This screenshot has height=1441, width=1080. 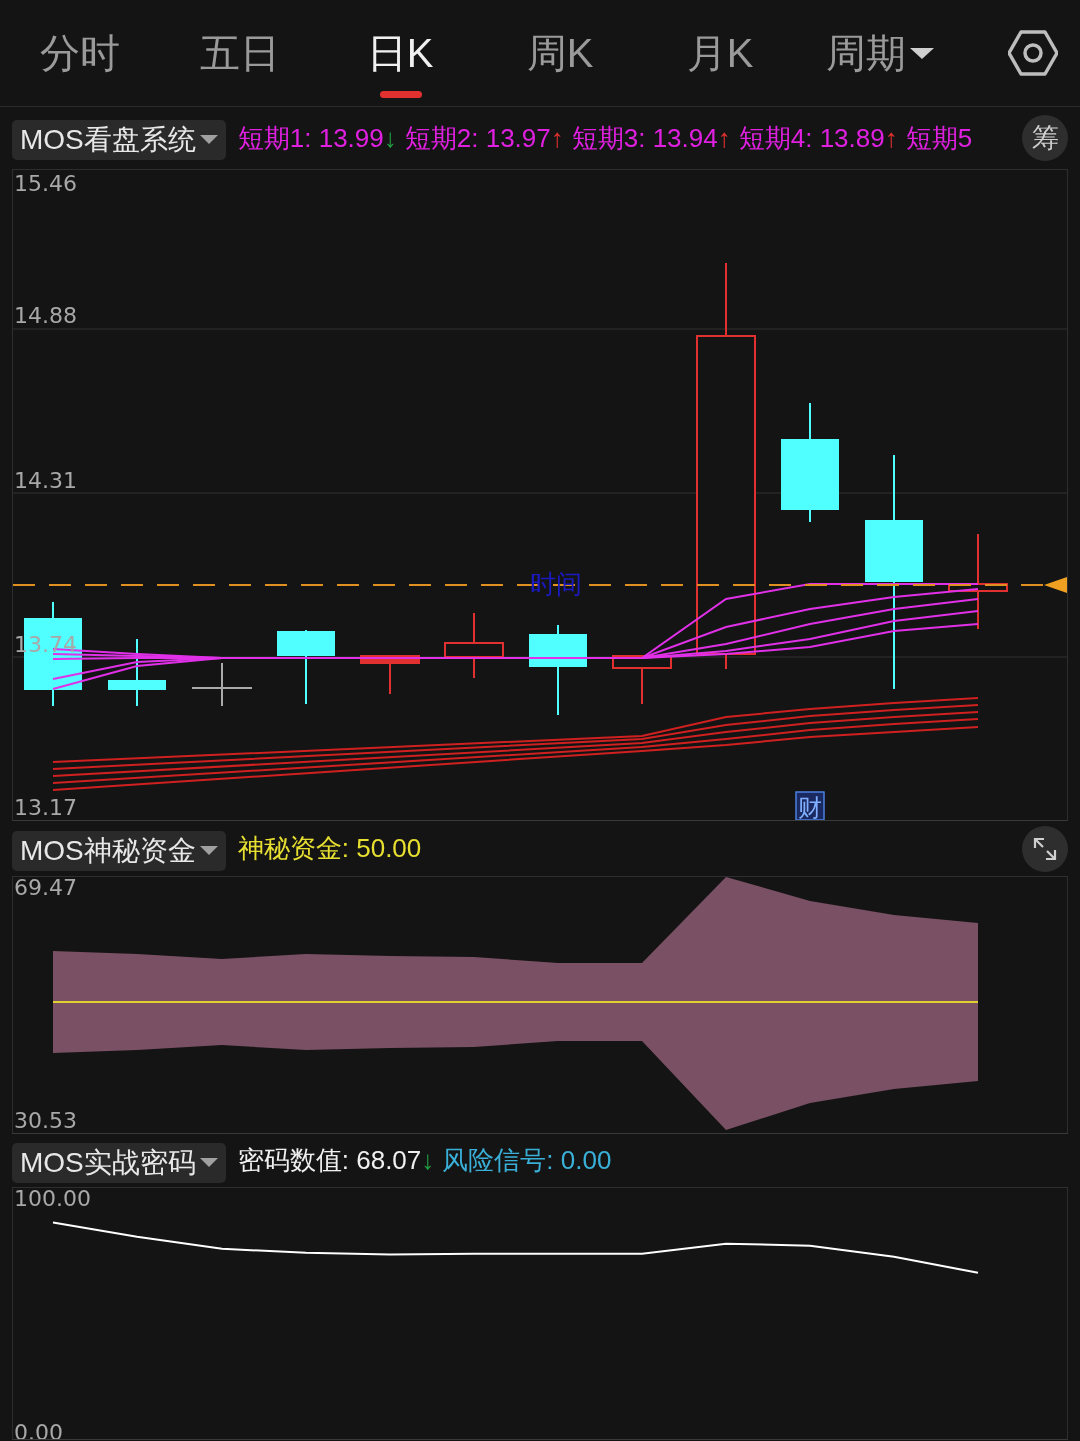 What do you see at coordinates (119, 140) in the screenshot?
I see `indicator-dropdown: MOS看盘系统` at bounding box center [119, 140].